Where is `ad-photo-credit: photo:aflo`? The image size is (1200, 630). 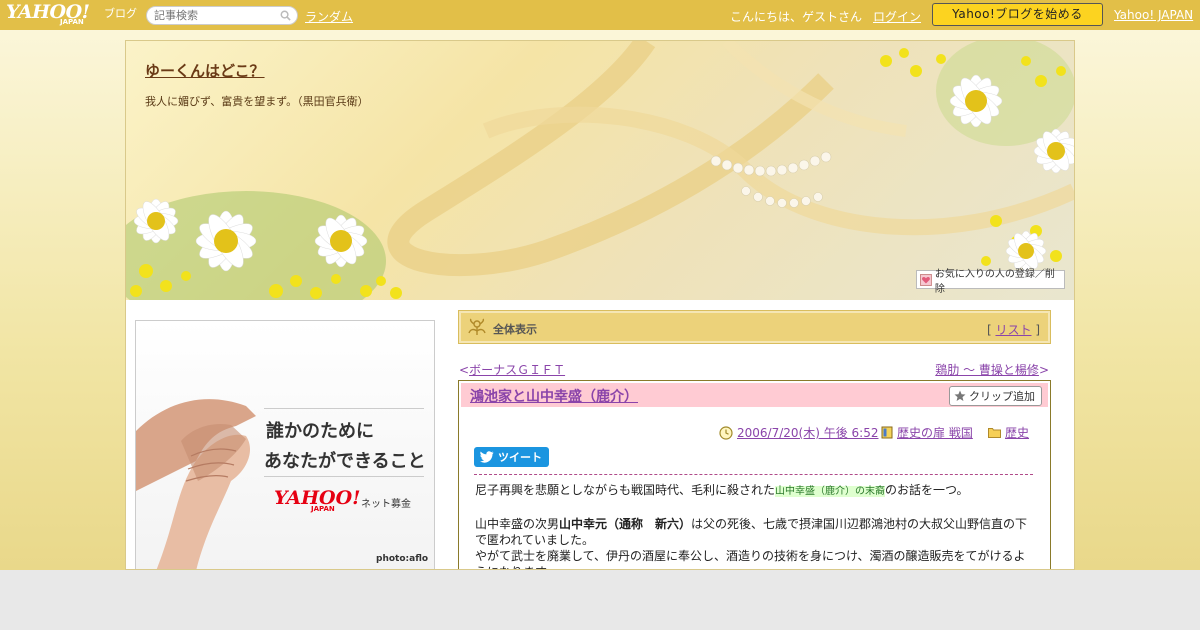
ad-photo-credit: photo:aflo is located at coordinates (402, 559).